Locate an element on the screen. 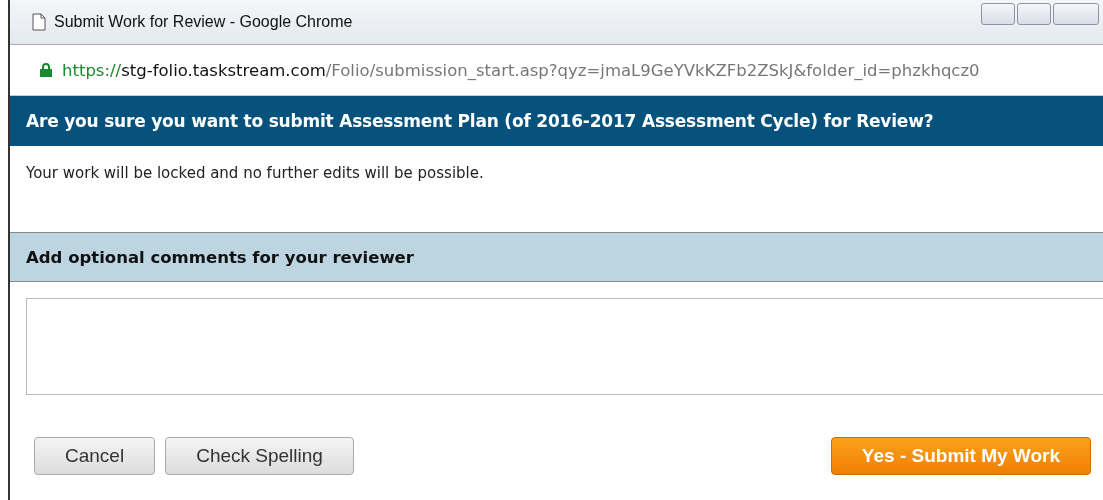 The height and width of the screenshot is (500, 1103). lock-icon is located at coordinates (46, 70).